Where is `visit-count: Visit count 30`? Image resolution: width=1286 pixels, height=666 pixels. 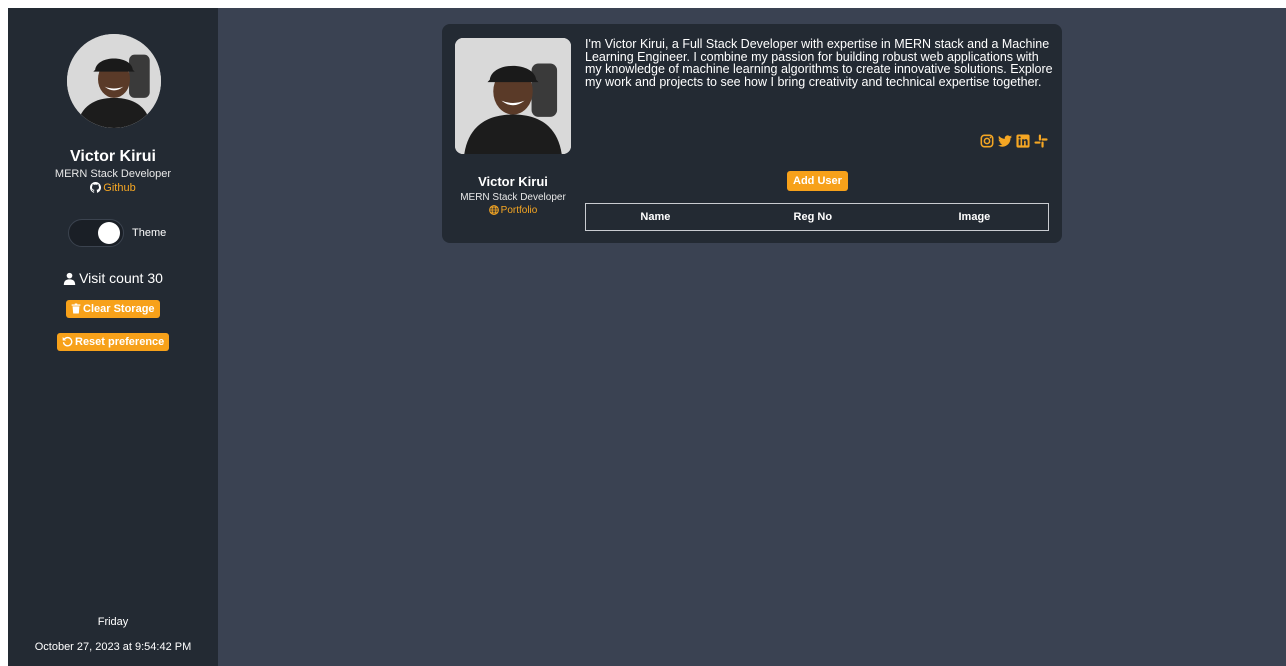
visit-count: Visit count 30 is located at coordinates (113, 278).